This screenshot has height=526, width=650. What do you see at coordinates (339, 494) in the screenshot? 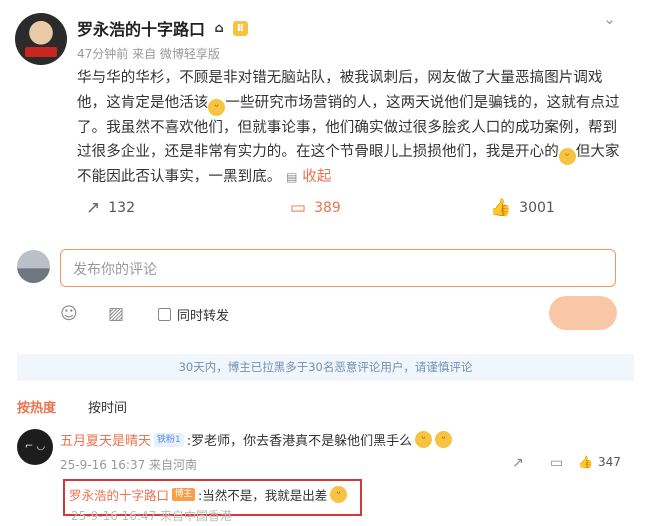
I see `grin-emoji-icon: ᵕ` at bounding box center [339, 494].